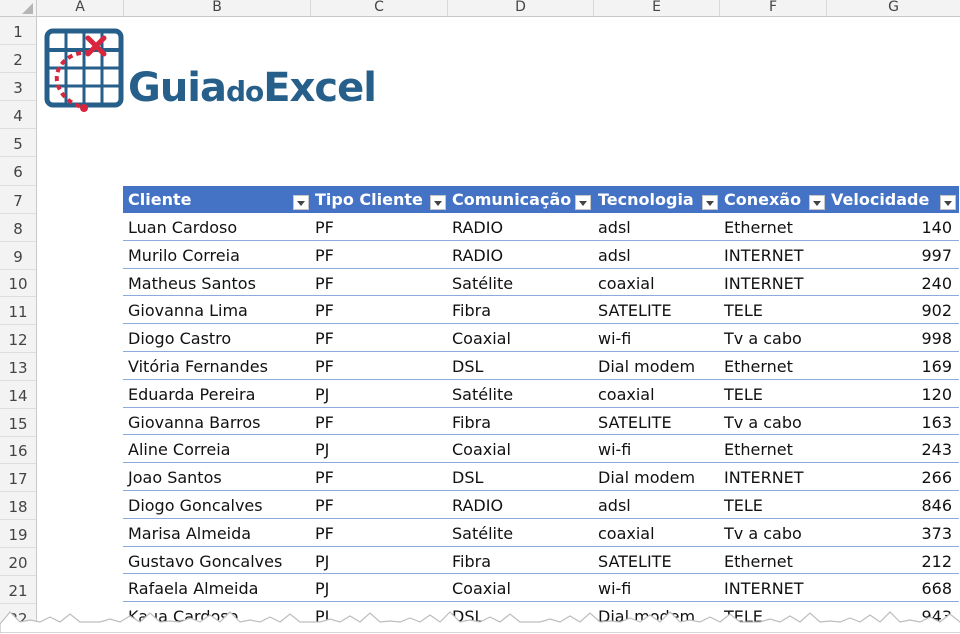 This screenshot has height=634, width=960. I want to click on column-header-c: C, so click(379, 8).